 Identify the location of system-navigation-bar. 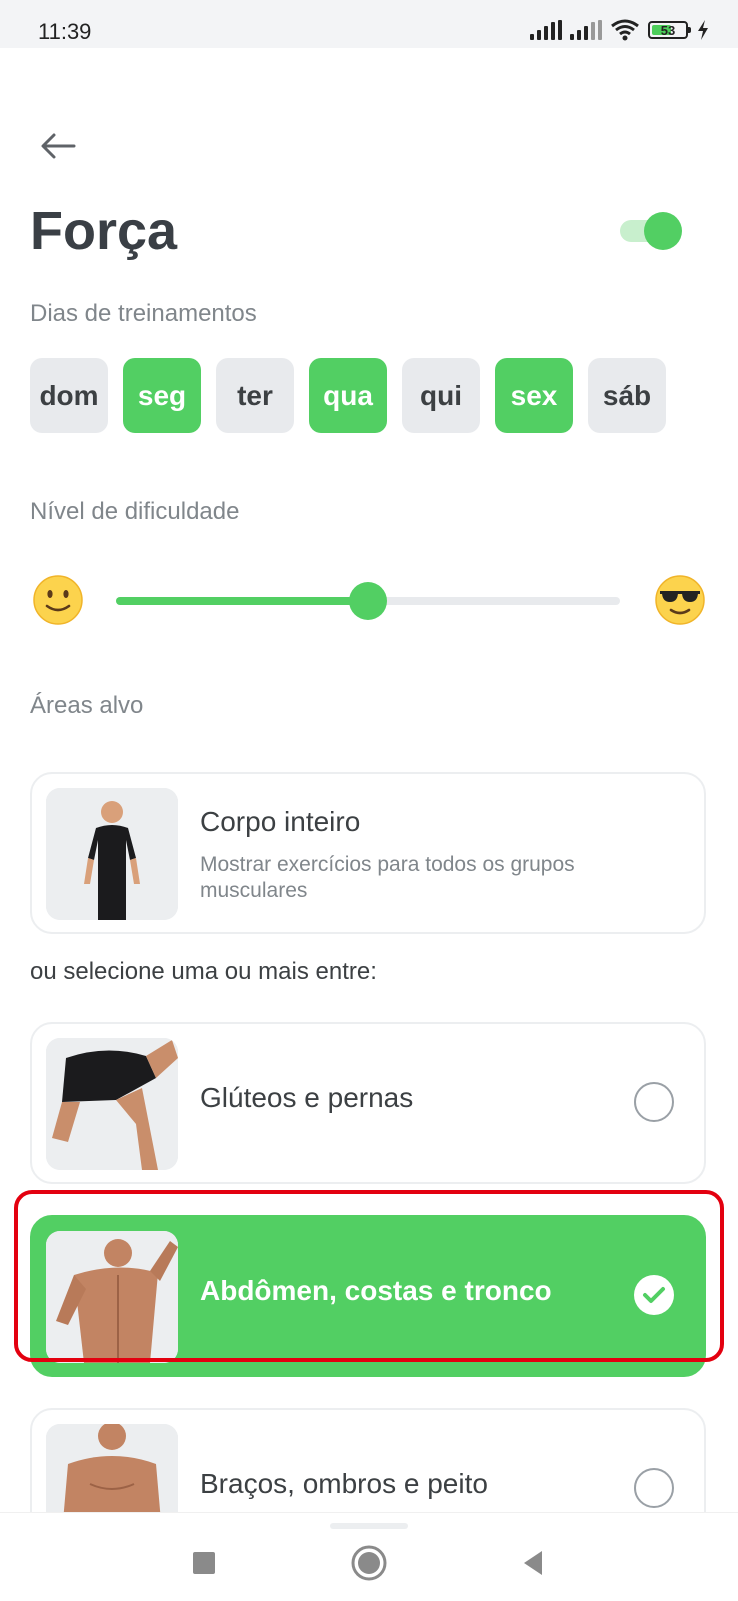
(369, 1556).